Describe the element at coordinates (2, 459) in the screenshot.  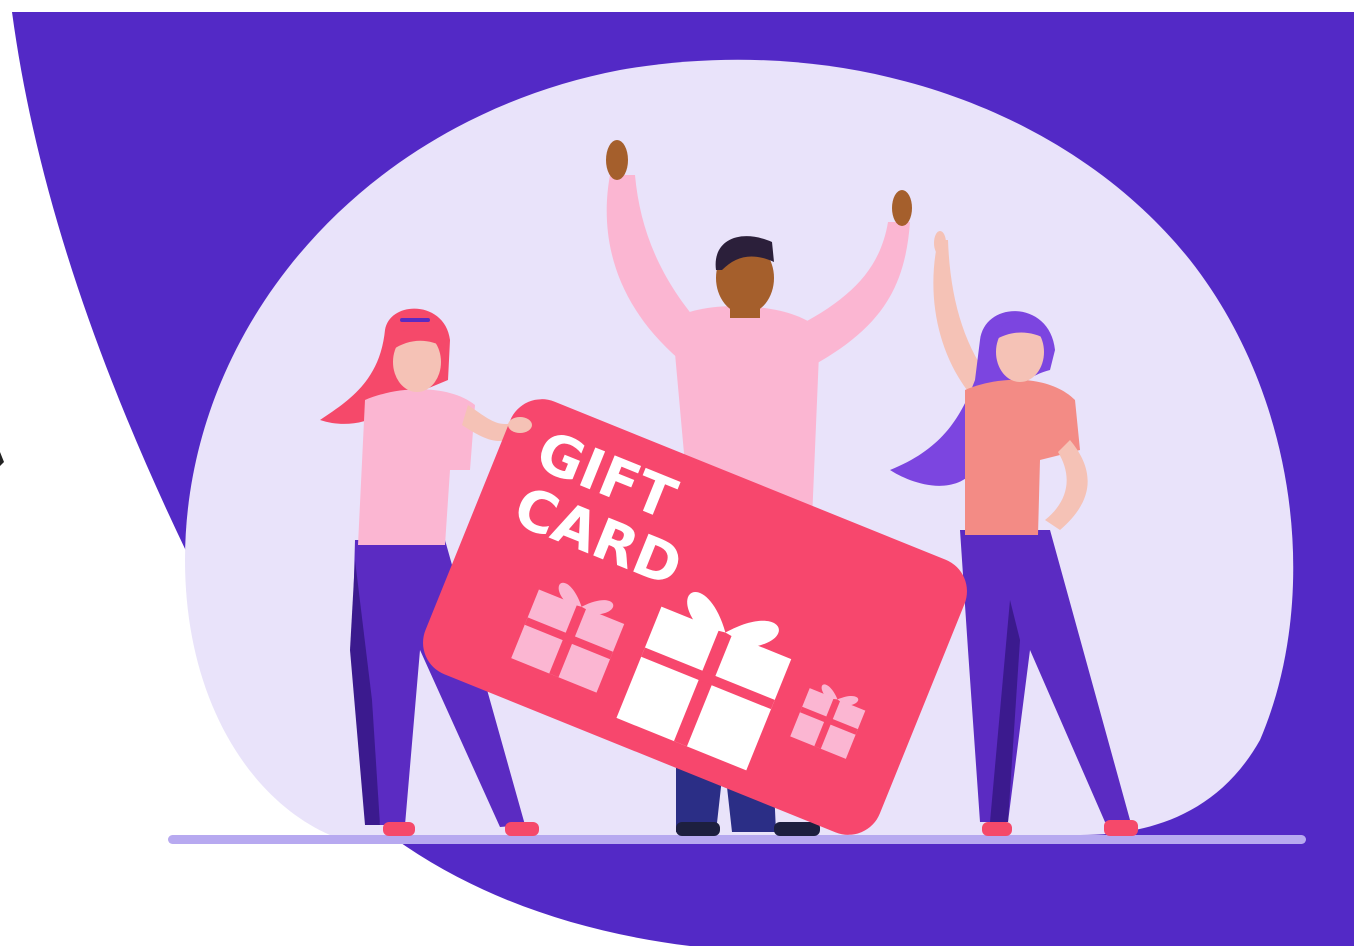
I see `edge-mark` at that location.